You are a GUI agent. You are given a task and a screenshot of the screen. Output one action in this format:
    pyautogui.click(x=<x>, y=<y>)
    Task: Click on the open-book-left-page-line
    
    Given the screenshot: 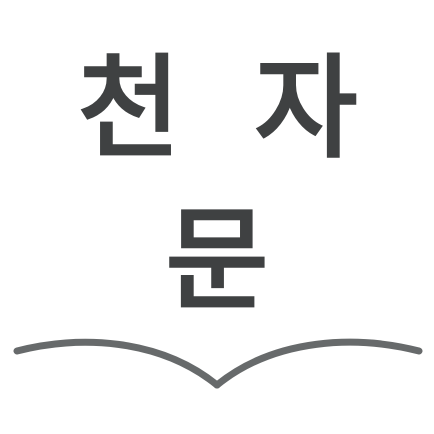 What is the action you would take?
    pyautogui.click(x=117, y=363)
    